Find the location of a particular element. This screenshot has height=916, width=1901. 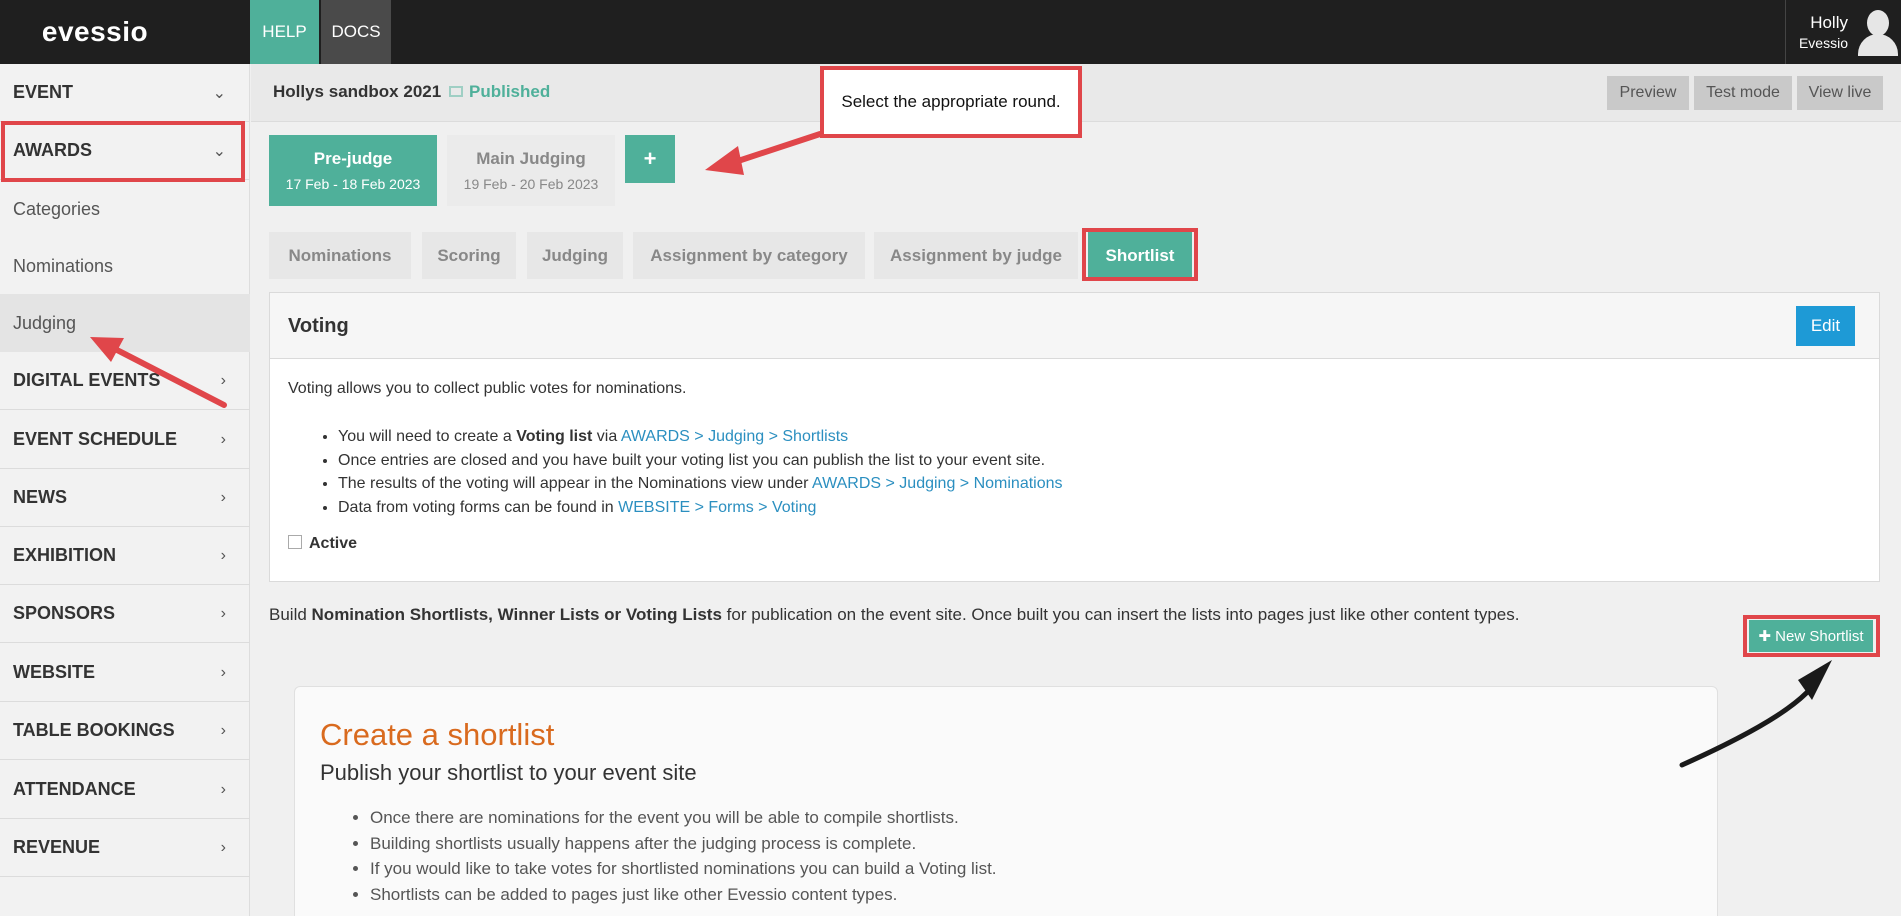

sidebar-item-label: EVENT SCHEDULE is located at coordinates (95, 439).